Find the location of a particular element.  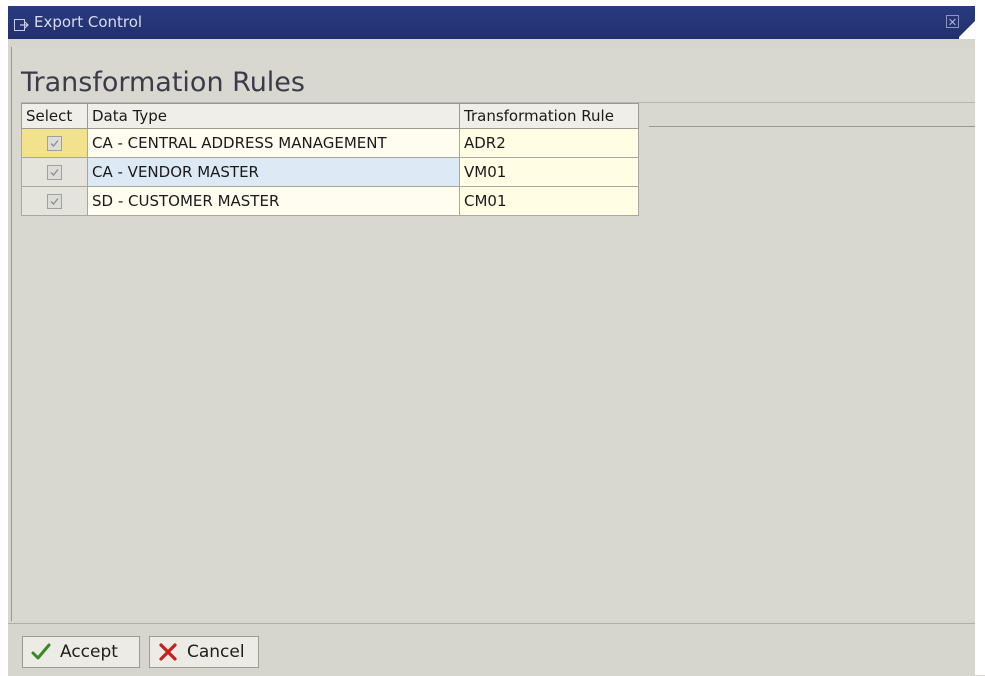

data-type-cell: CA - VENDOR MASTER is located at coordinates (273, 172).